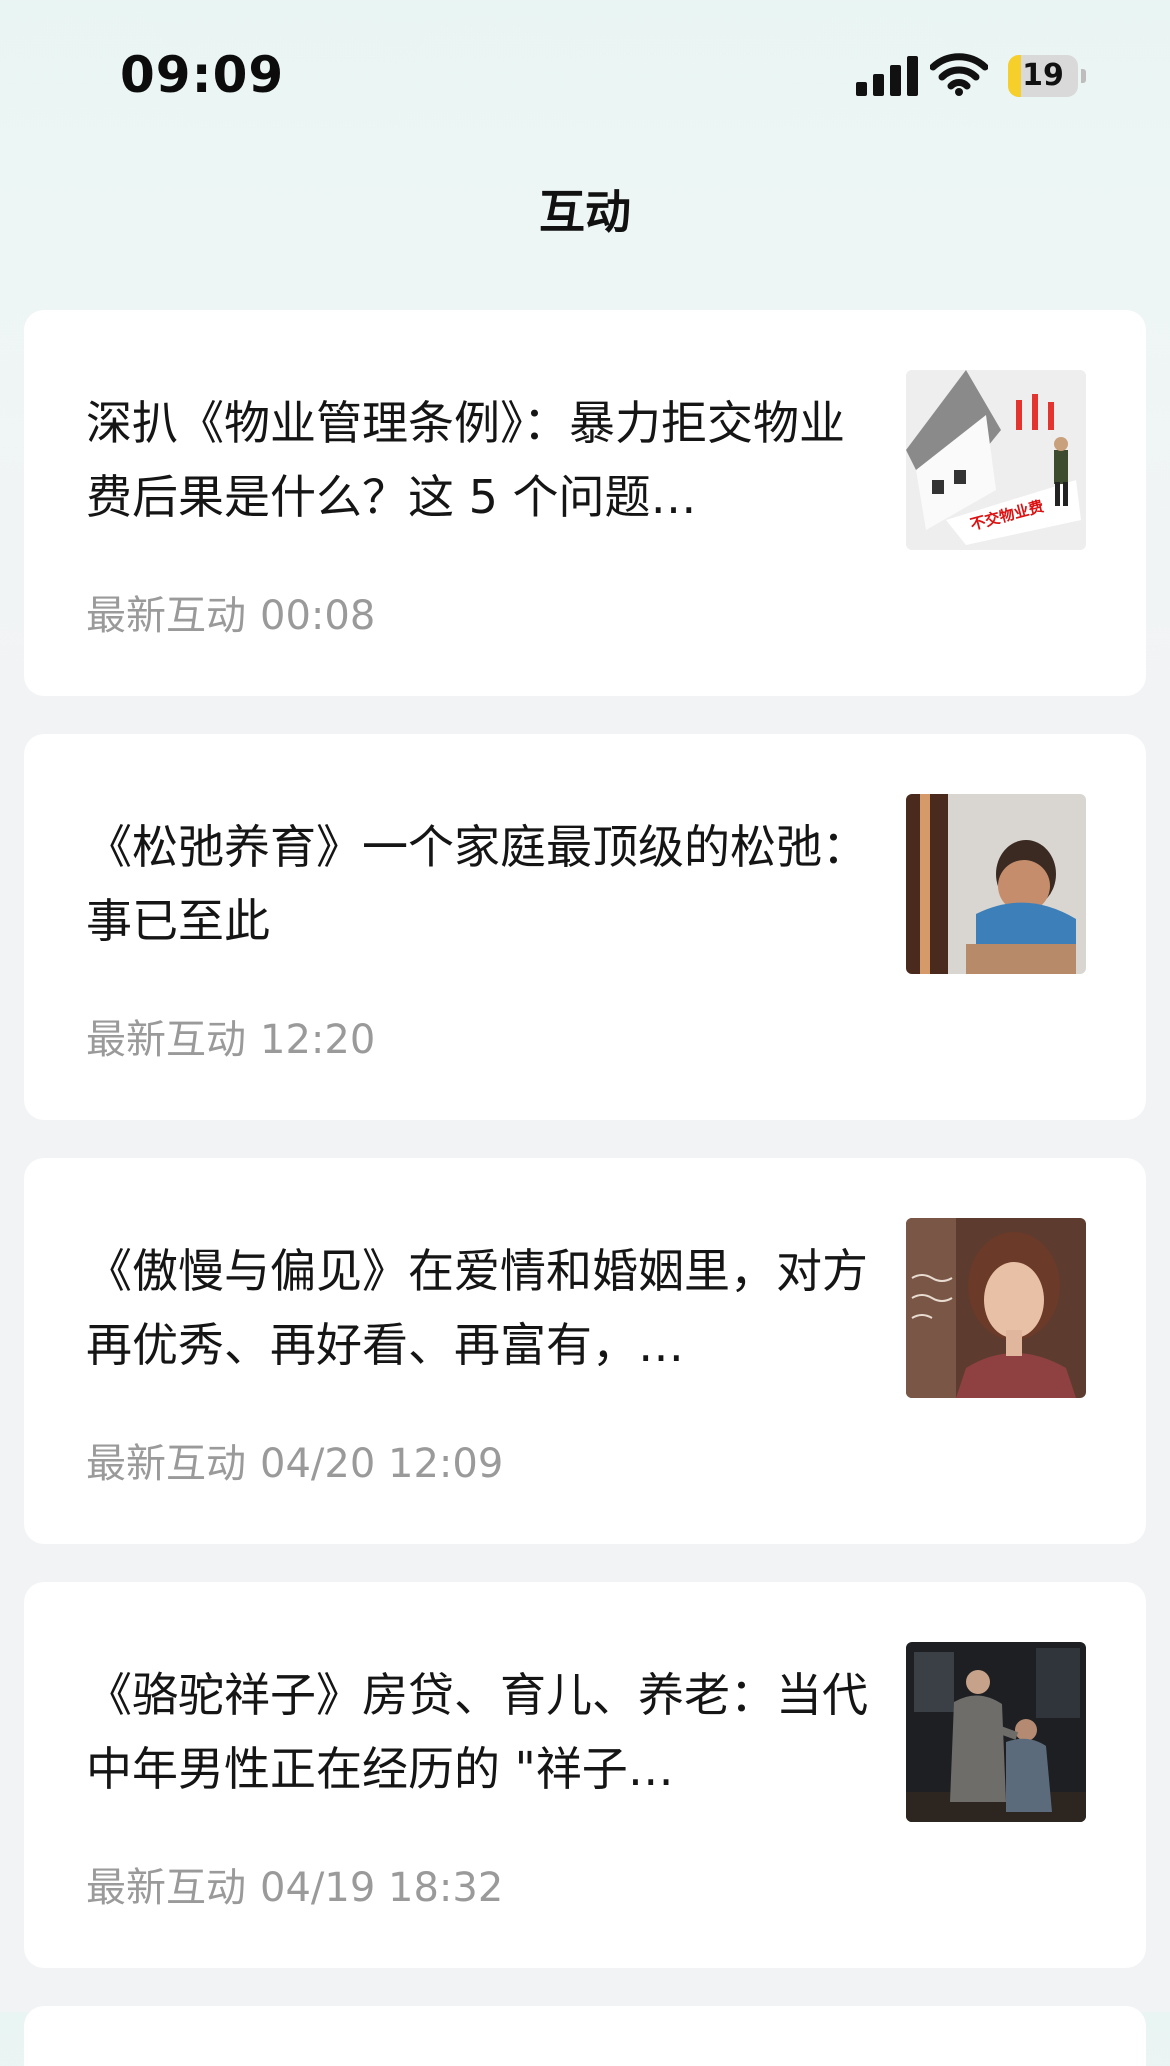 This screenshot has height=2066, width=1170. I want to click on item-meta: 最新互动 00:08, so click(230, 612).